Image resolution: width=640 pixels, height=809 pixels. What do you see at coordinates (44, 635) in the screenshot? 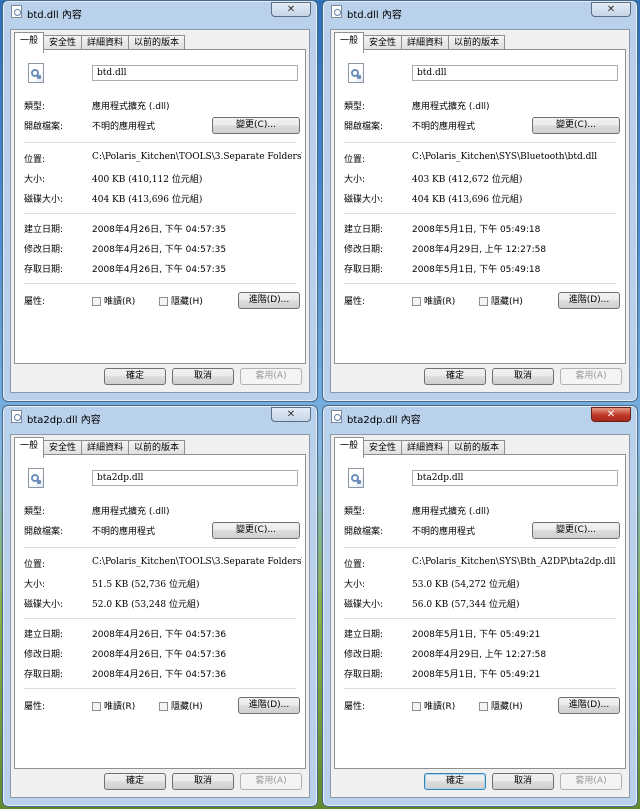
I see `created-label: 建立日期:` at bounding box center [44, 635].